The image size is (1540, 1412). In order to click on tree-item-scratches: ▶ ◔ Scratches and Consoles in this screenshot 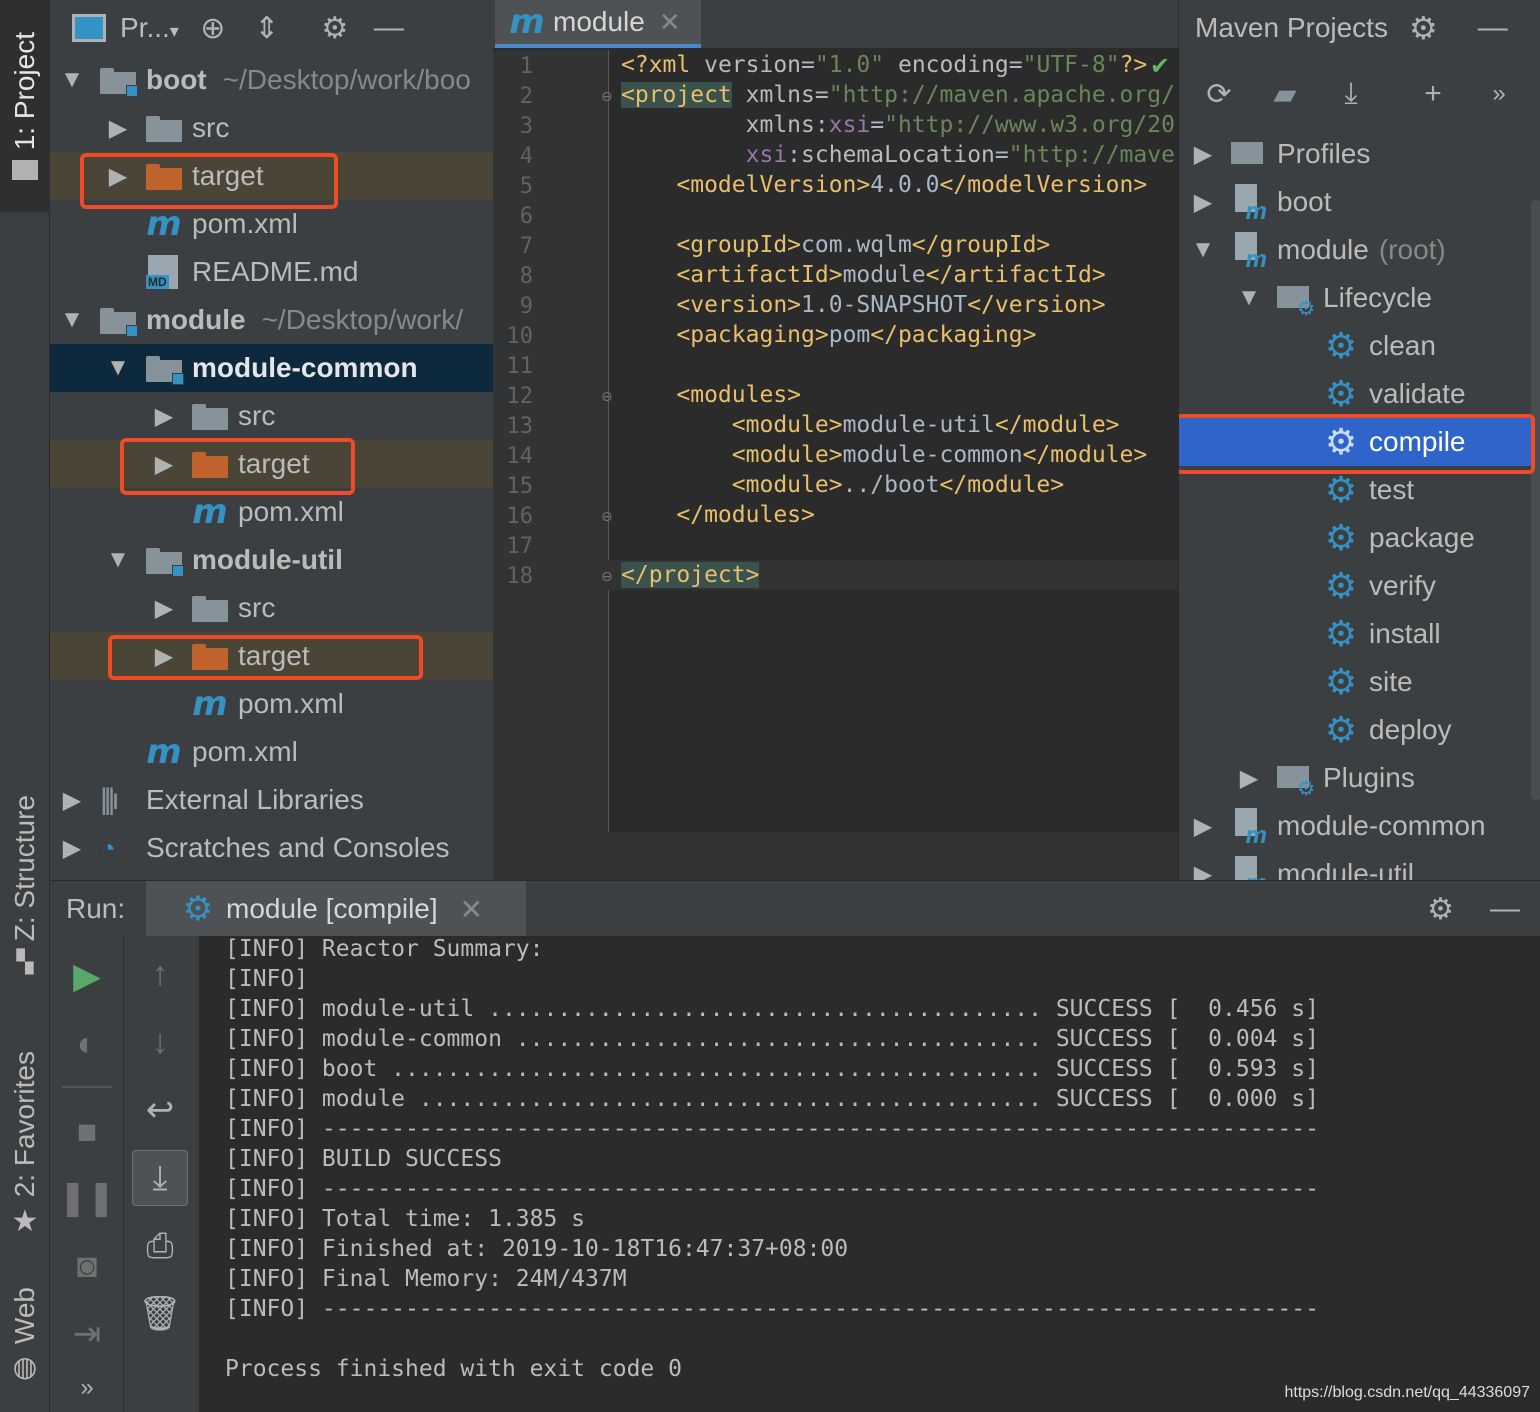, I will do `click(271, 848)`.